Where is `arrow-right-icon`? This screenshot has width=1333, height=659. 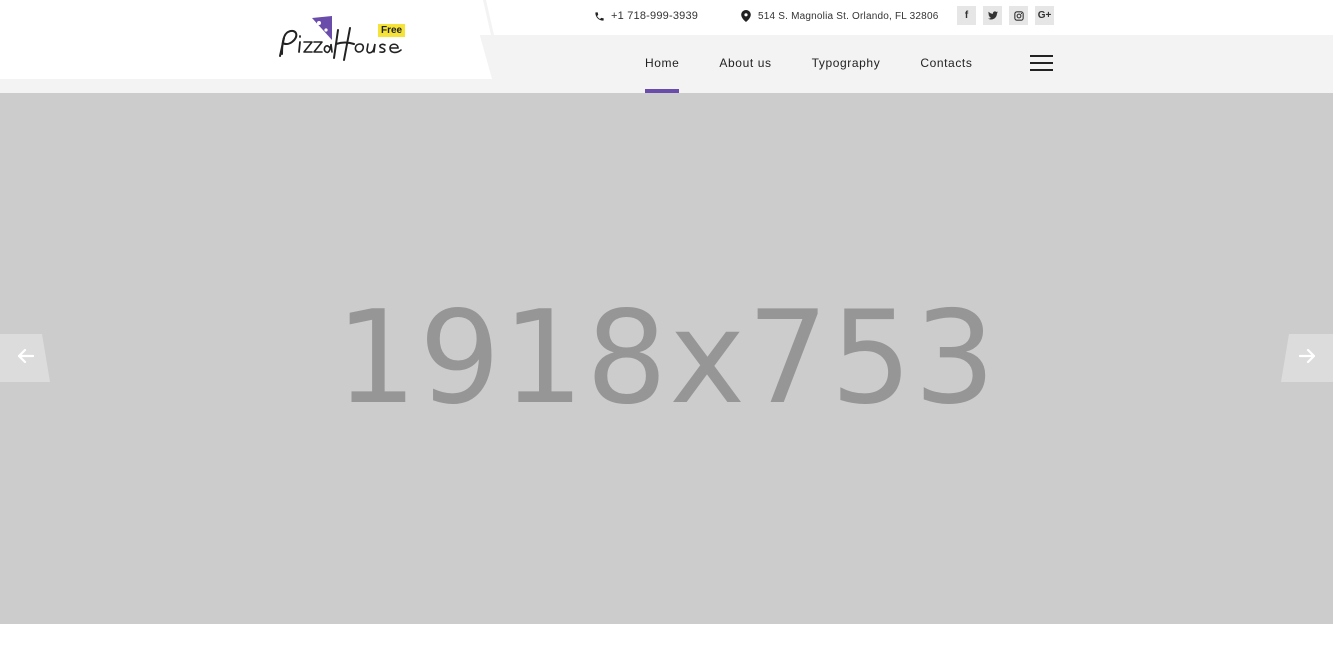
arrow-right-icon is located at coordinates (1307, 358).